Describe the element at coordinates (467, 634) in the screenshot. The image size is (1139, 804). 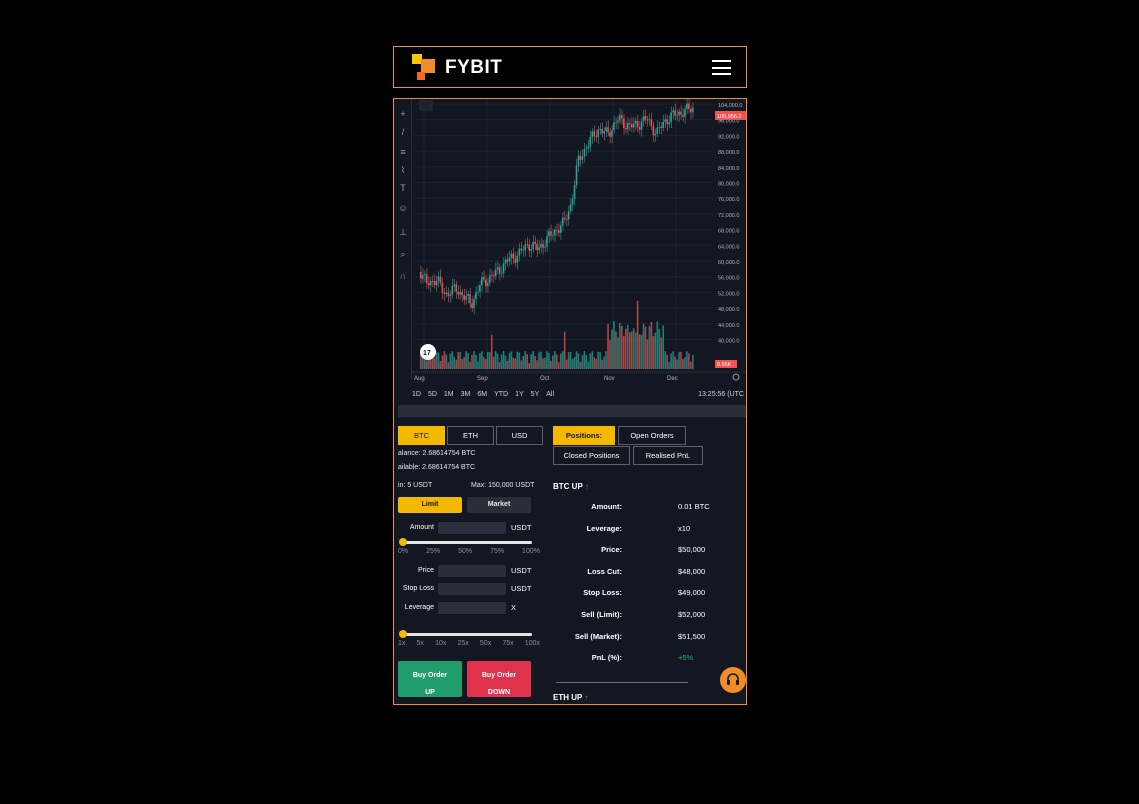
I see `leverage-slider` at that location.